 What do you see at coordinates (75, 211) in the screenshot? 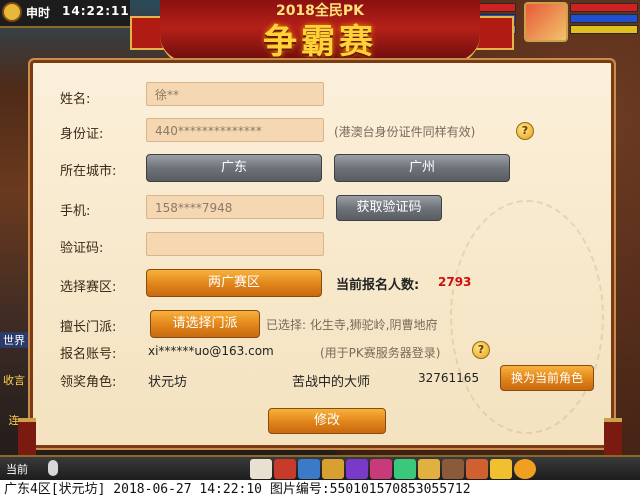
I see `phone-label: 手机:` at bounding box center [75, 211].